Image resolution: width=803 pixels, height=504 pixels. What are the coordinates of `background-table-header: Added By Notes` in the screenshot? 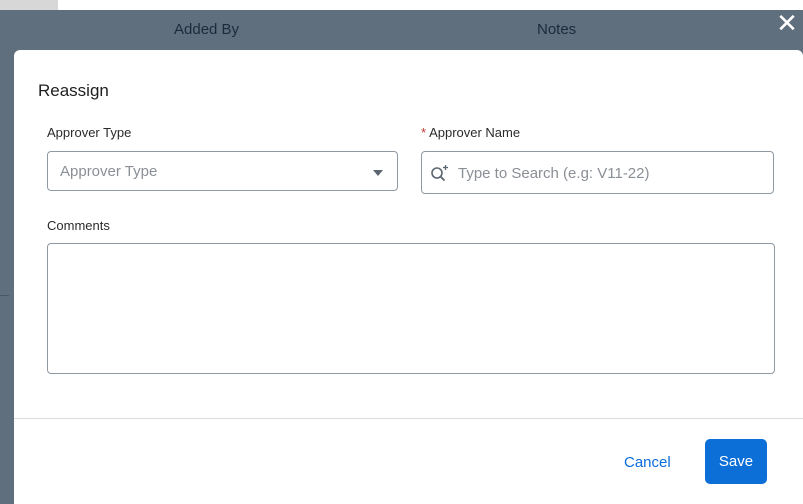 It's located at (401, 30).